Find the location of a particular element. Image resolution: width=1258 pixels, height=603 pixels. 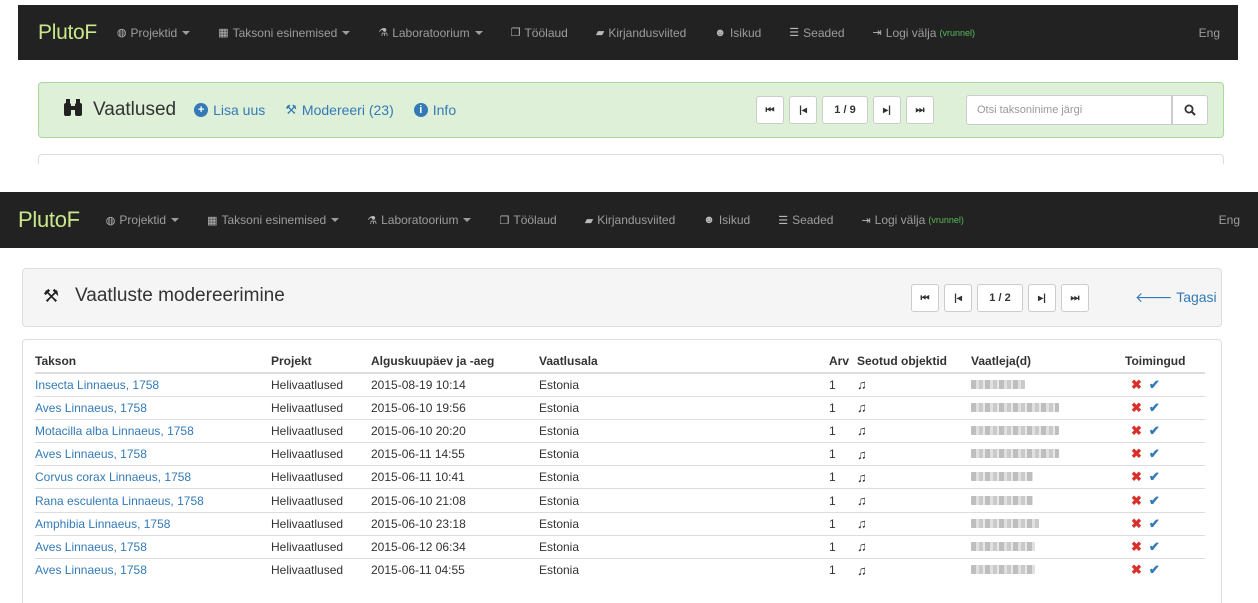

taxon-link: Corvus corax Linnaeus, 1758 is located at coordinates (153, 477).